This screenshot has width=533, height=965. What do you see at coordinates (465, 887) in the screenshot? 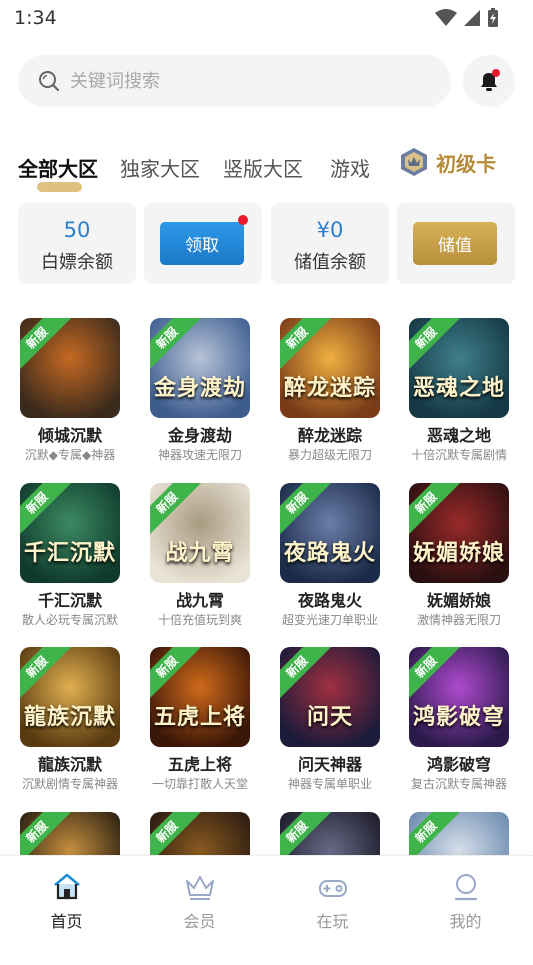
I see `user-icon` at bounding box center [465, 887].